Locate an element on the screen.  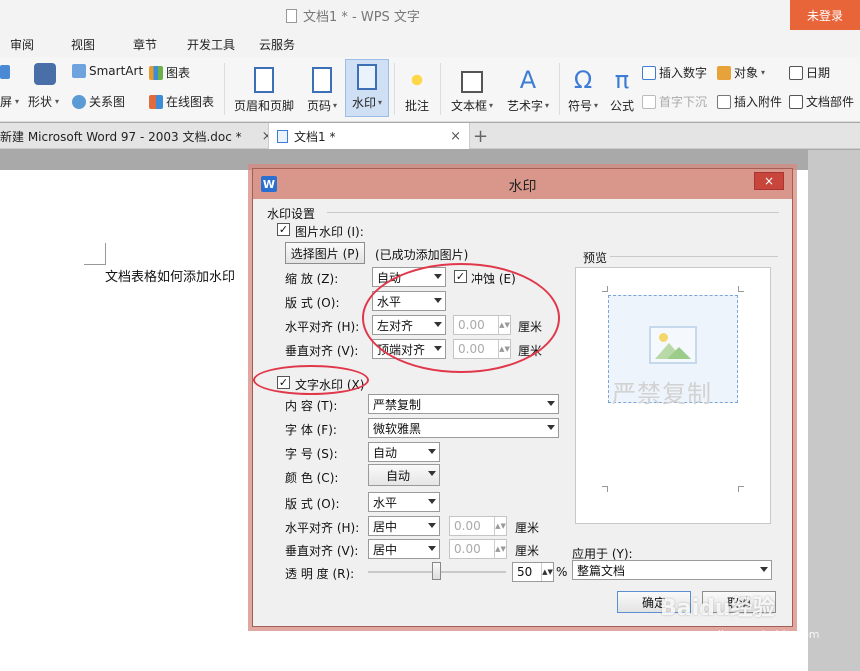
preview-pane: 严禁复制 is located at coordinates (673, 395).